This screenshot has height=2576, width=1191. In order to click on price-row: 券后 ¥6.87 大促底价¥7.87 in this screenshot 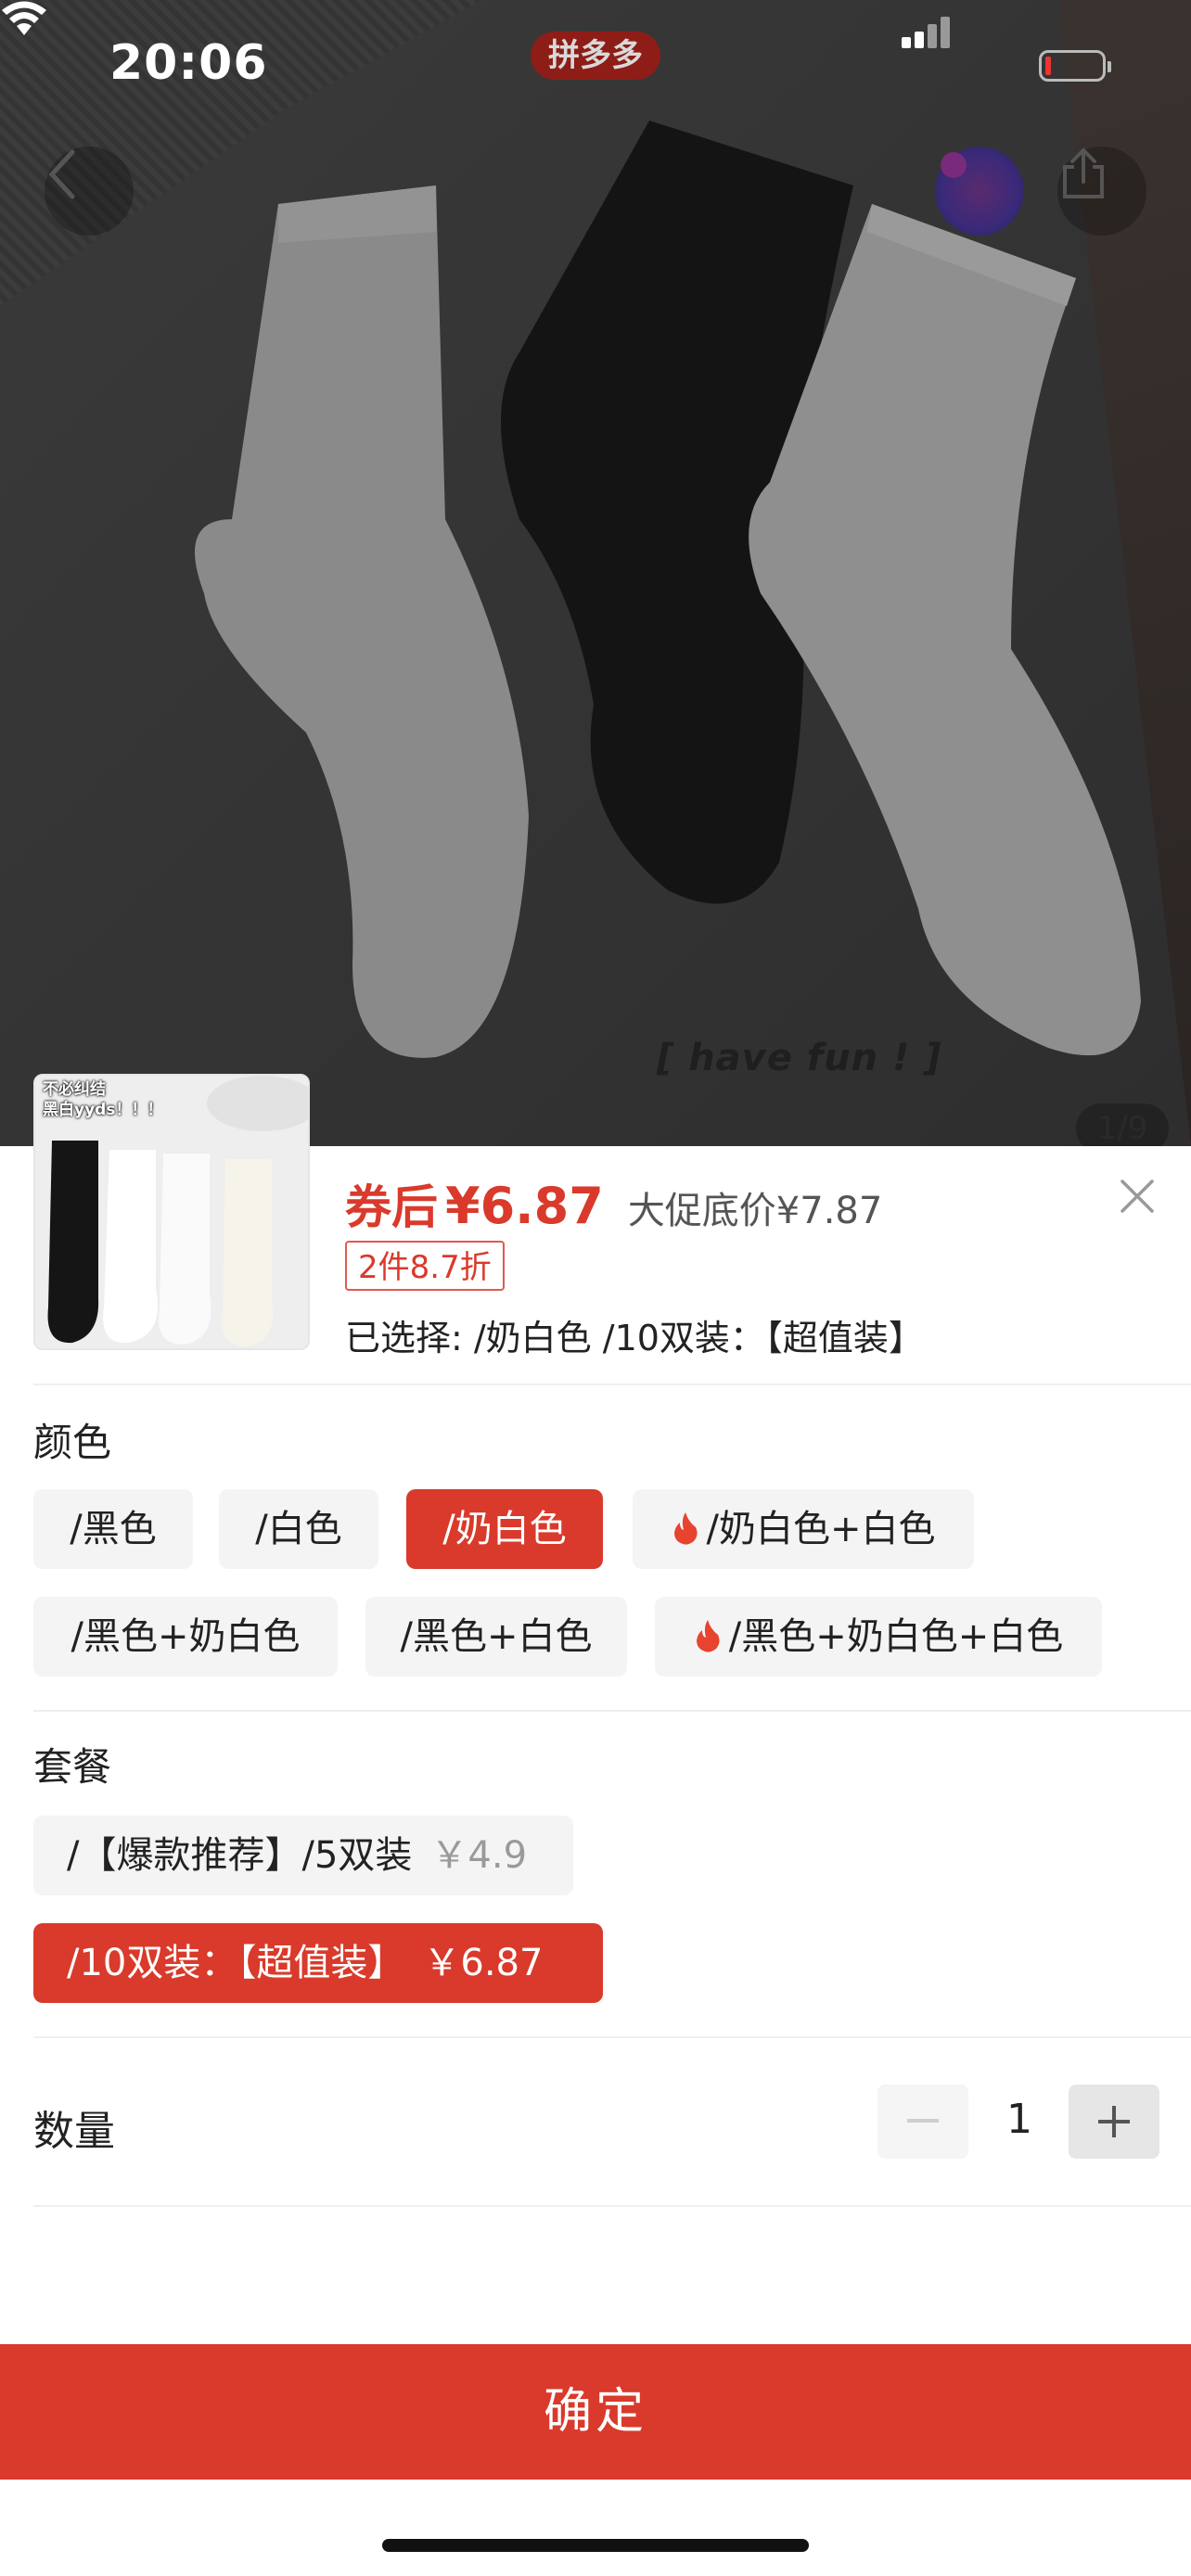, I will do `click(613, 1203)`.